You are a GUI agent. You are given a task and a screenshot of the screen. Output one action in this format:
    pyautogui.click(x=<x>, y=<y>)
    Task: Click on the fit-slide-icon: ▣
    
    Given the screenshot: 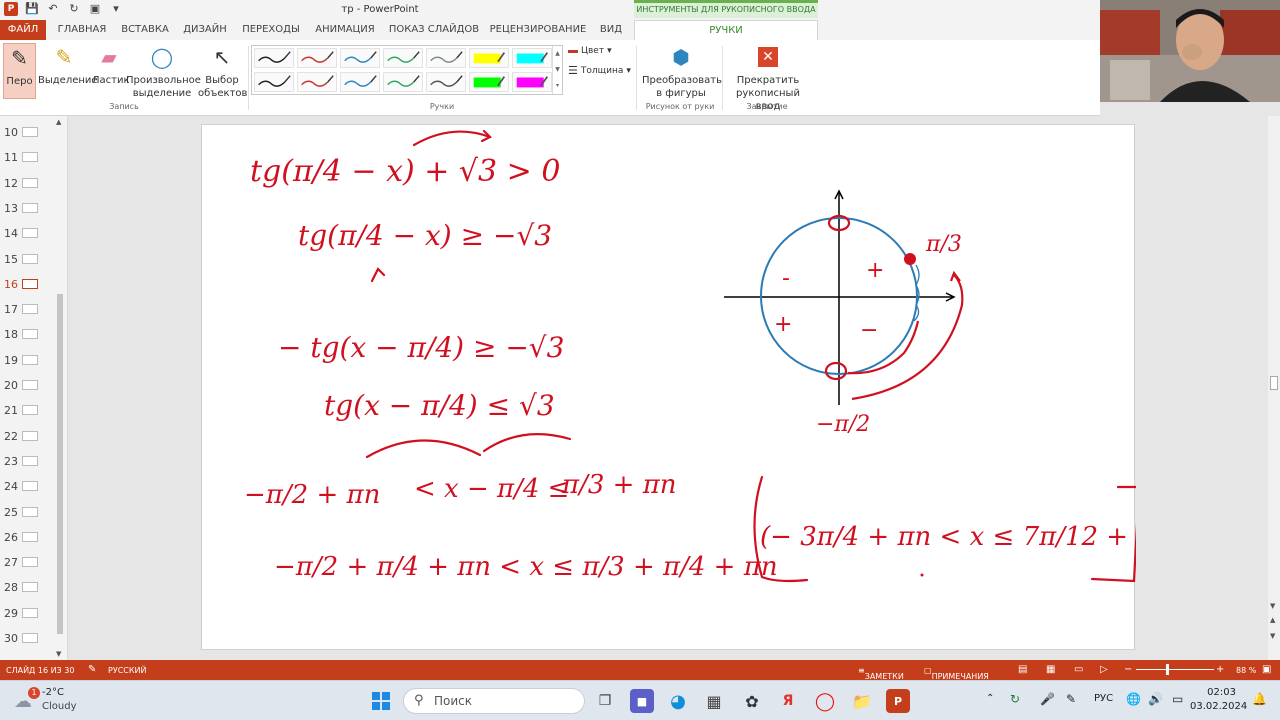 What is the action you would take?
    pyautogui.click(x=1266, y=669)
    